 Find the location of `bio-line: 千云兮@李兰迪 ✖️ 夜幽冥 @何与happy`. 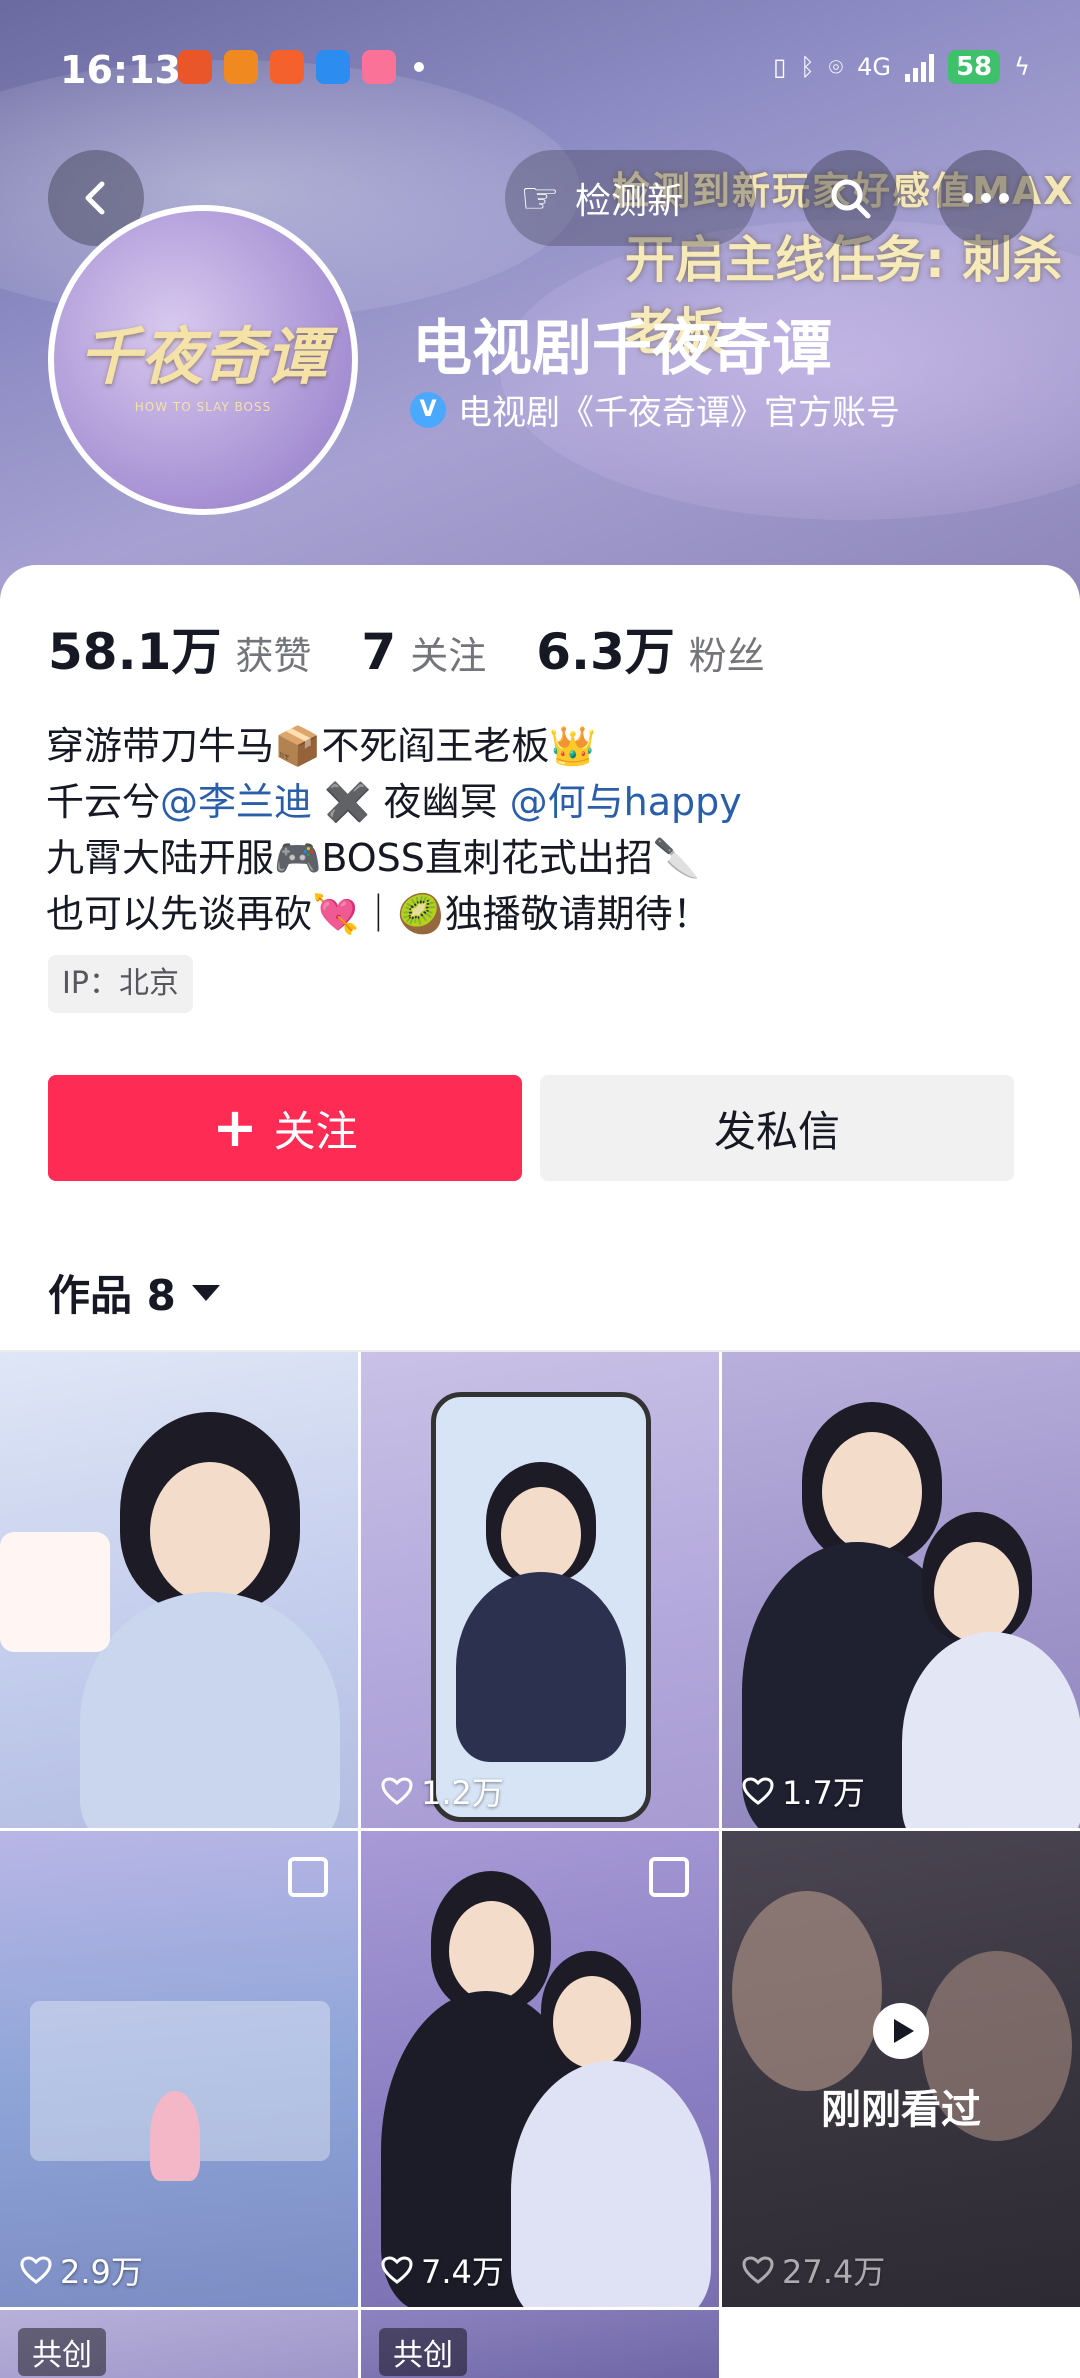

bio-line: 千云兮@李兰迪 ✖️ 夜幽冥 @何与happy is located at coordinates (394, 802).